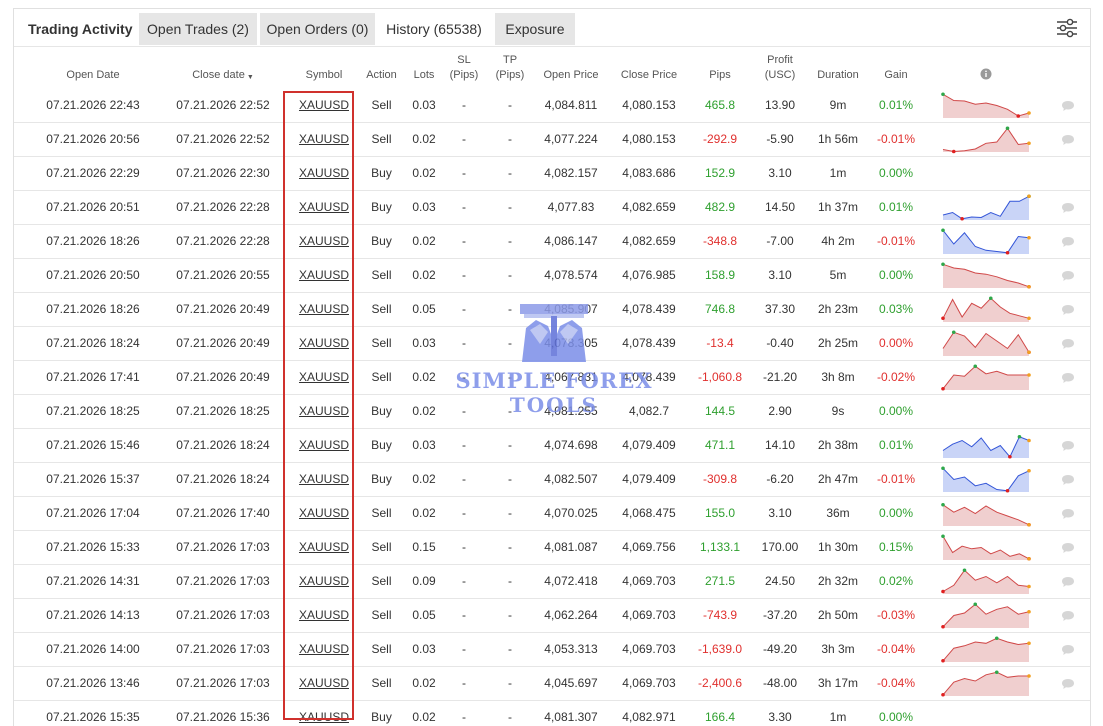 The height and width of the screenshot is (726, 1103). Describe the element at coordinates (198, 29) in the screenshot. I see `tab-open-trades: Open Trades (2)` at that location.